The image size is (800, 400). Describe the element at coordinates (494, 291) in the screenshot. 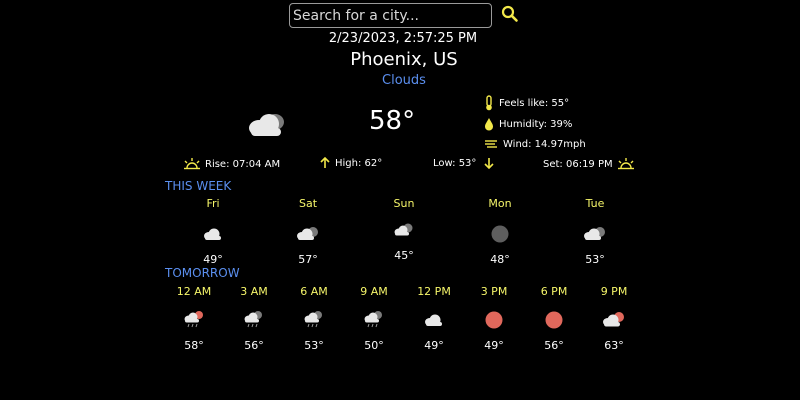

I see `hour-label: 3 PM` at that location.